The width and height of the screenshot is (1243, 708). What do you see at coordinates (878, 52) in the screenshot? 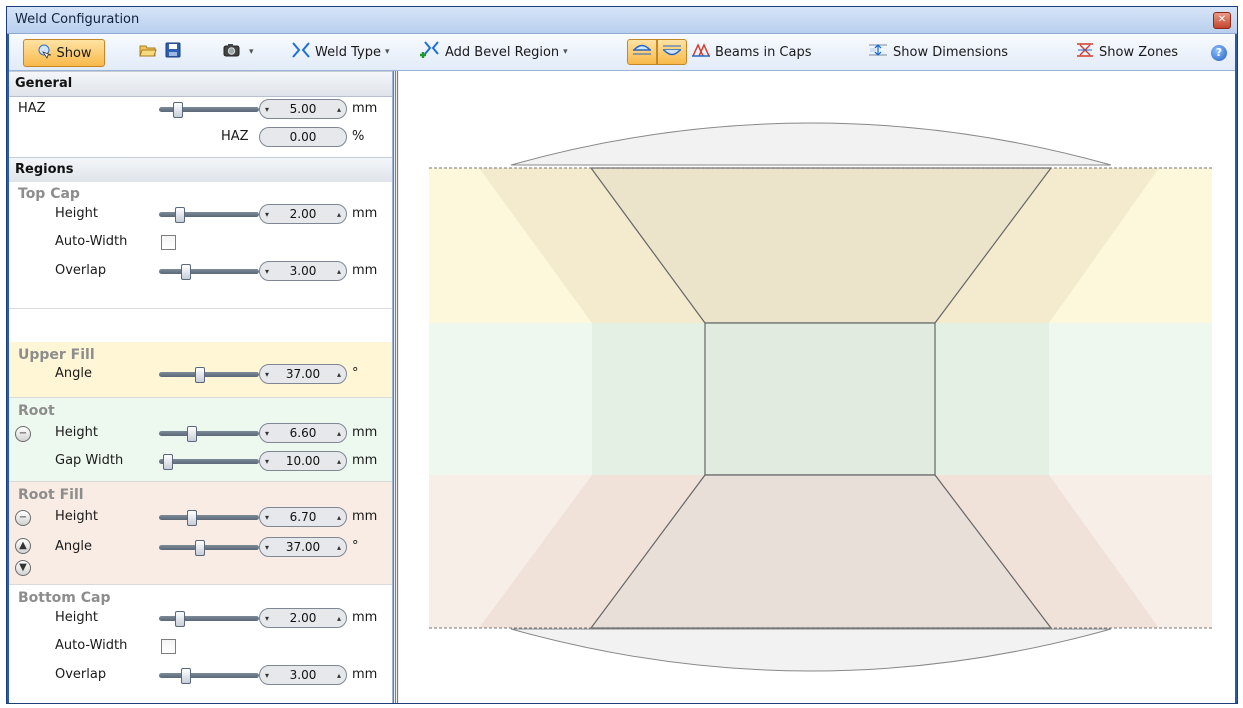
I see `dimensions-icon` at bounding box center [878, 52].